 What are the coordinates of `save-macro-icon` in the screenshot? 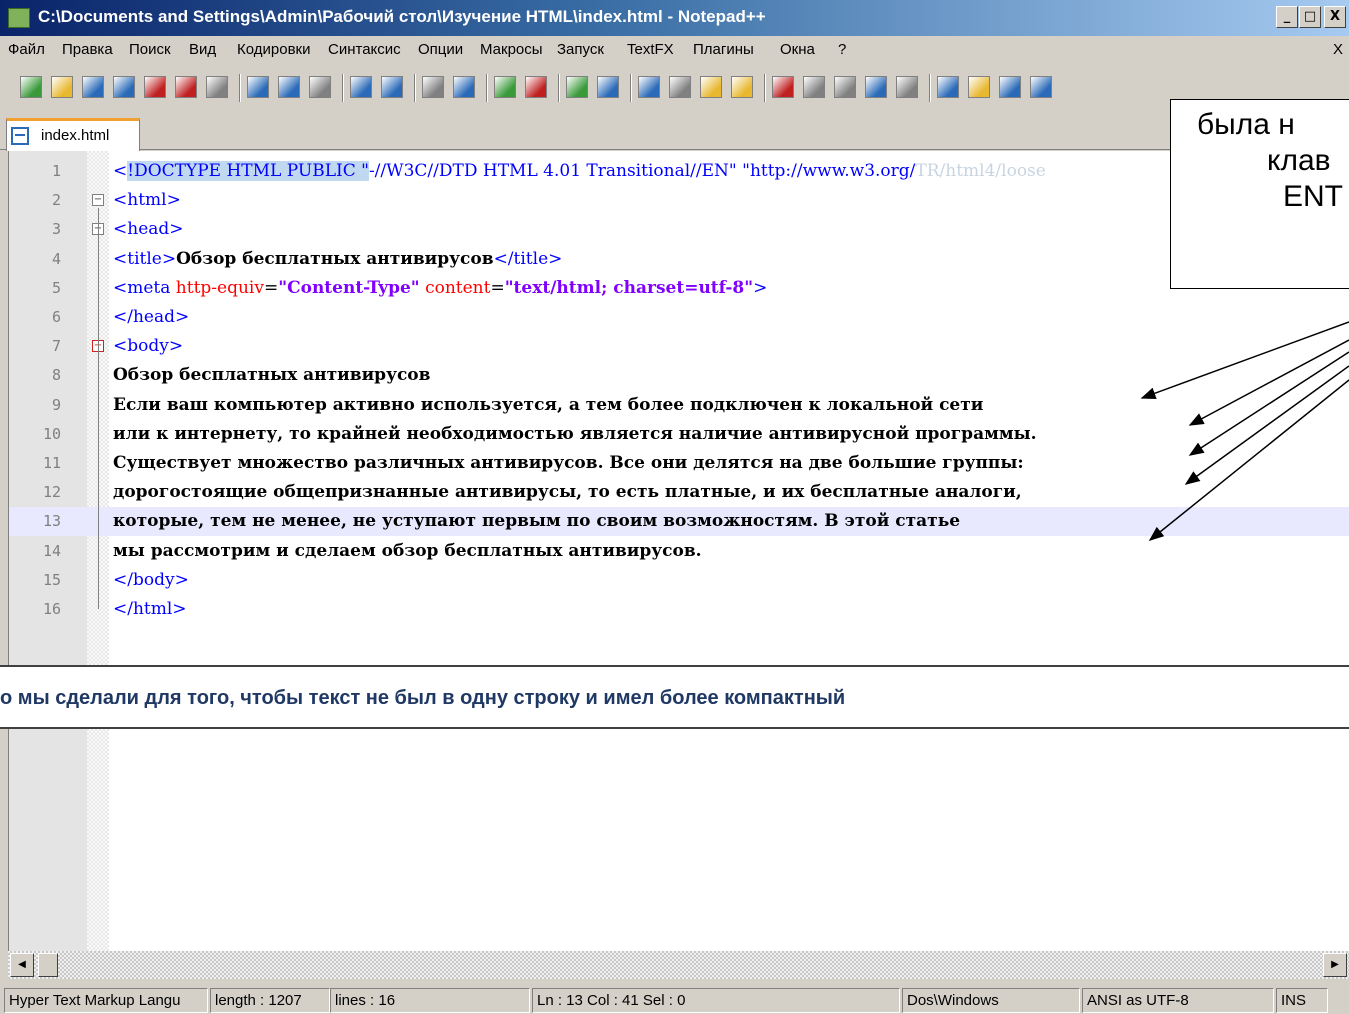 It's located at (907, 87).